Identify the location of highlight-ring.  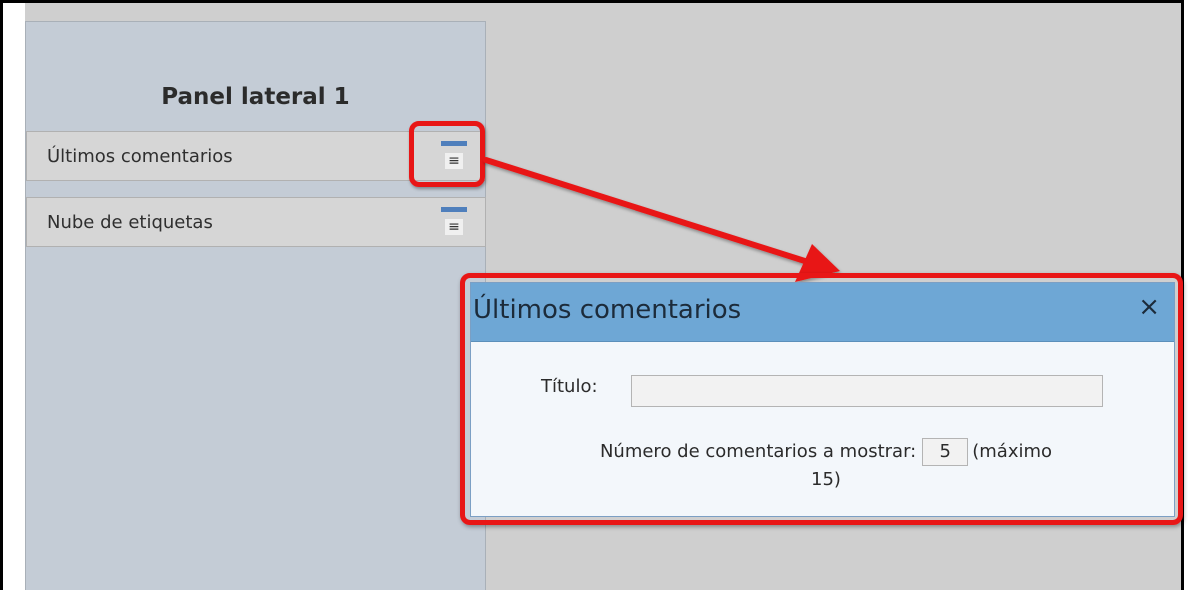
(447, 154).